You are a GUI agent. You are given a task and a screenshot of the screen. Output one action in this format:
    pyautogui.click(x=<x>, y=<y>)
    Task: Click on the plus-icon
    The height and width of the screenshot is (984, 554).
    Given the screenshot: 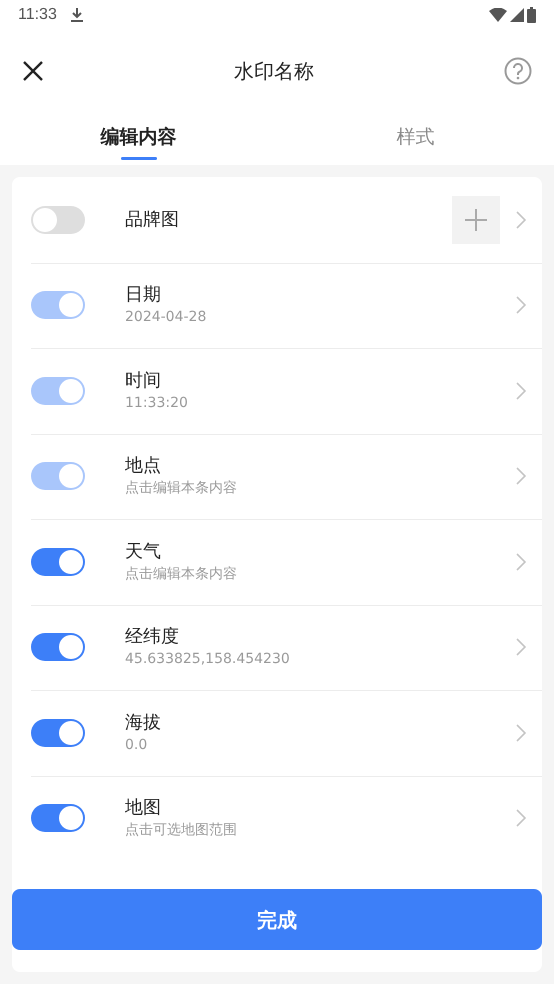 What is the action you would take?
    pyautogui.click(x=476, y=219)
    